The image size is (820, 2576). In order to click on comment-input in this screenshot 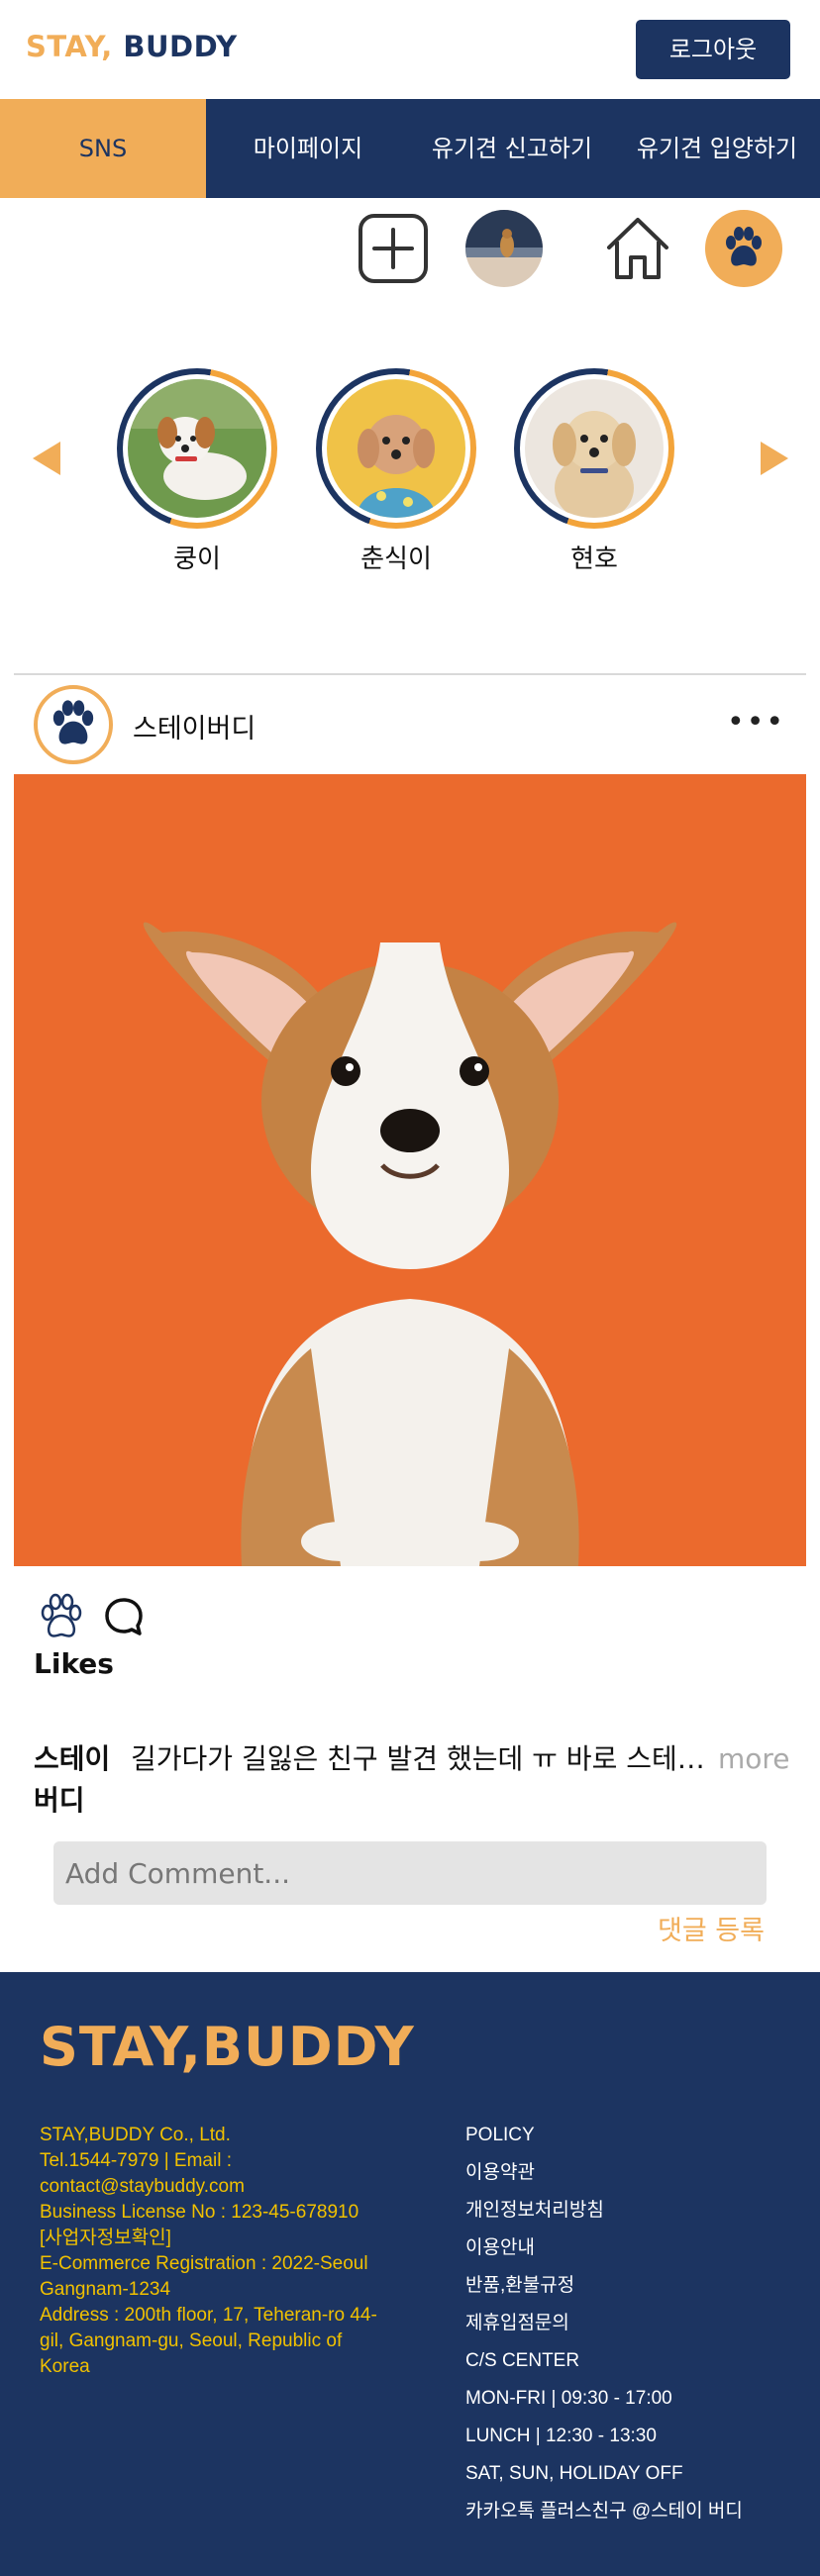, I will do `click(410, 1873)`.